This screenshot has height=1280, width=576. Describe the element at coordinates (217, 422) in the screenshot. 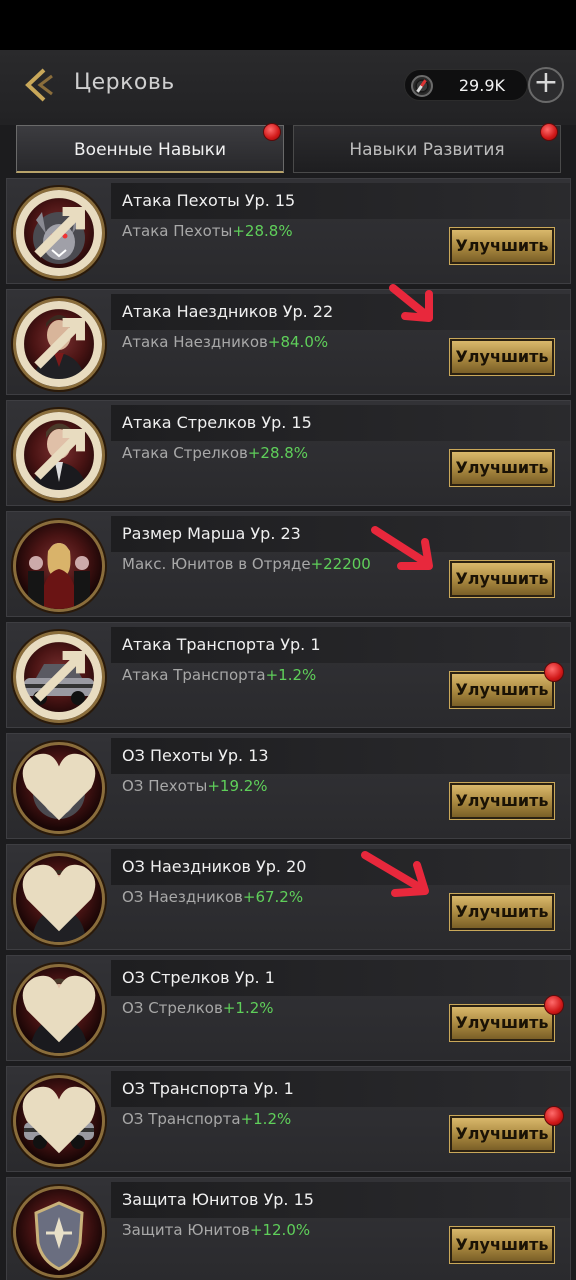

I see `skill-title: Атака Стрелков Ур. 15` at that location.